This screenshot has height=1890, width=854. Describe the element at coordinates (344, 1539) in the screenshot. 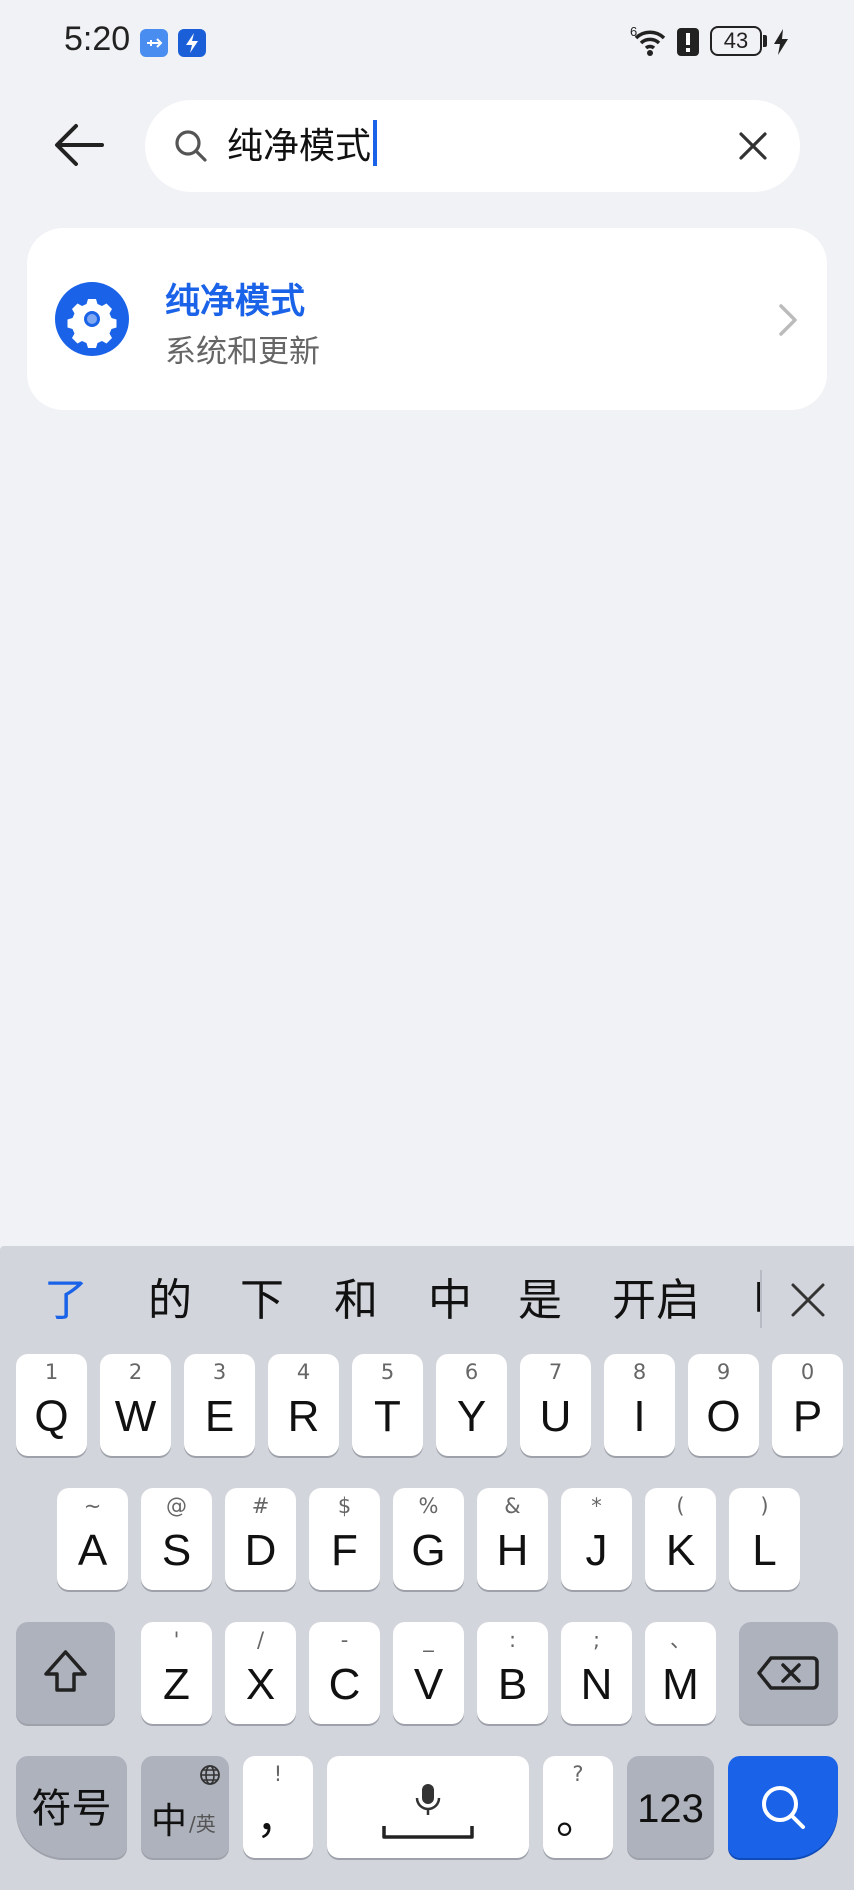

I see `key-f: $ F` at that location.